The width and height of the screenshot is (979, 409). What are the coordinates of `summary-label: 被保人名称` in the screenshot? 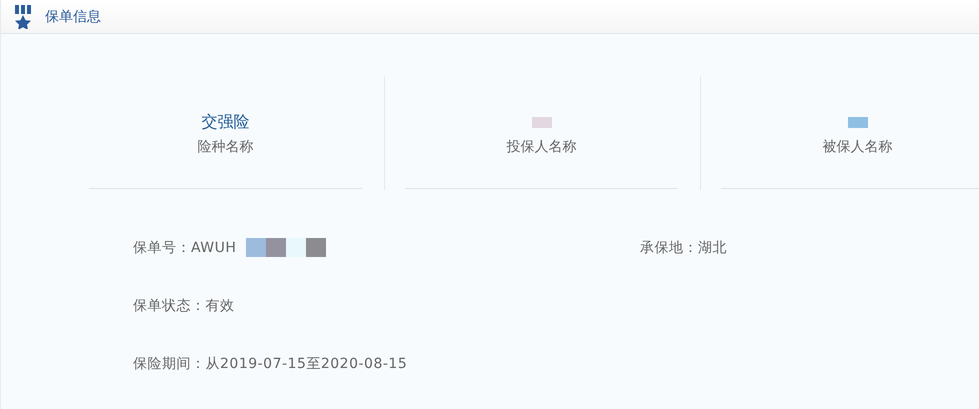 It's located at (857, 147).